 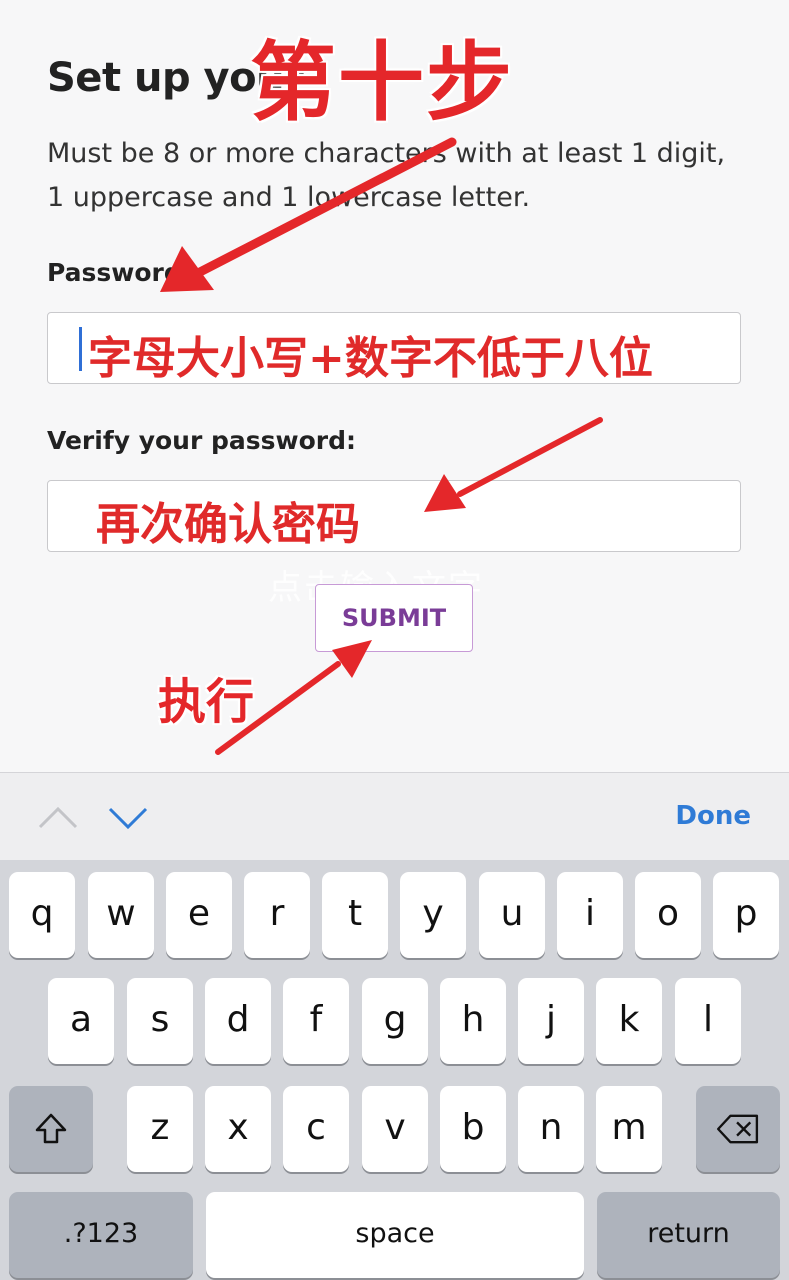 I want to click on keyboard-toolbar: Done, so click(x=394, y=816).